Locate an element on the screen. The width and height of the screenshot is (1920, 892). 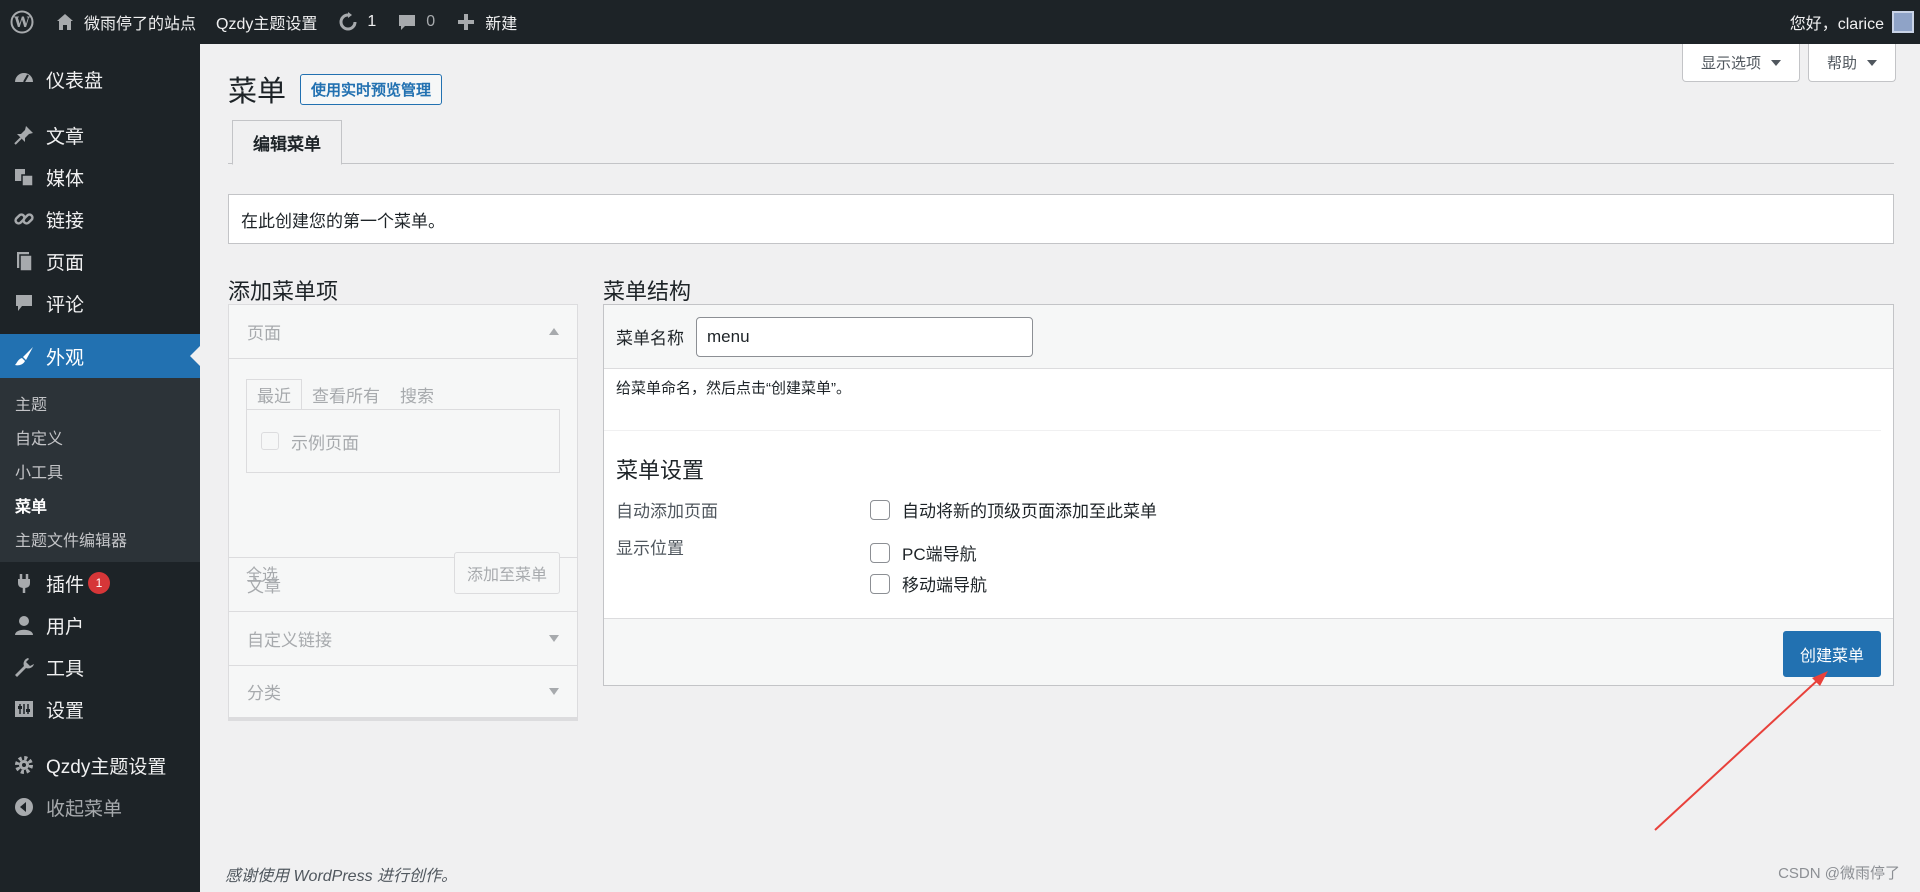
location-option-mobile: 移动端导航 is located at coordinates (928, 583).